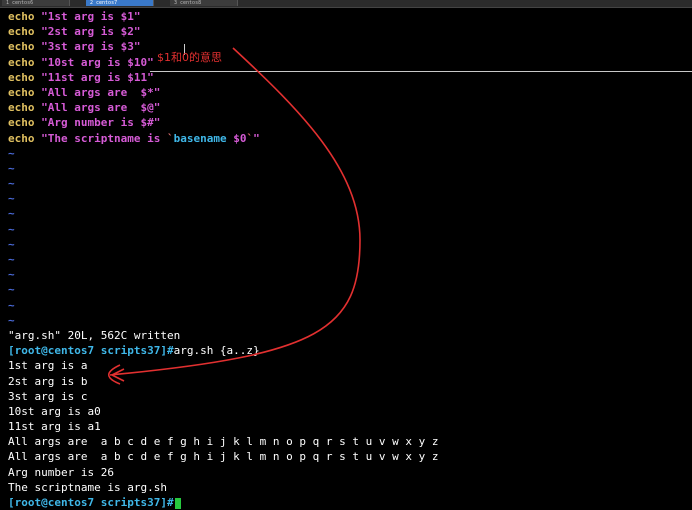  I want to click on current-prompt-line: [root@centos7 scripts37]#, so click(350, 502).